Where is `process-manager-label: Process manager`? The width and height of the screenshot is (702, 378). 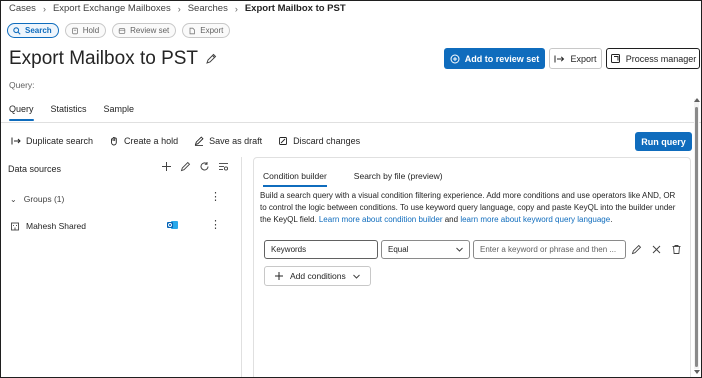
process-manager-label: Process manager is located at coordinates (661, 58).